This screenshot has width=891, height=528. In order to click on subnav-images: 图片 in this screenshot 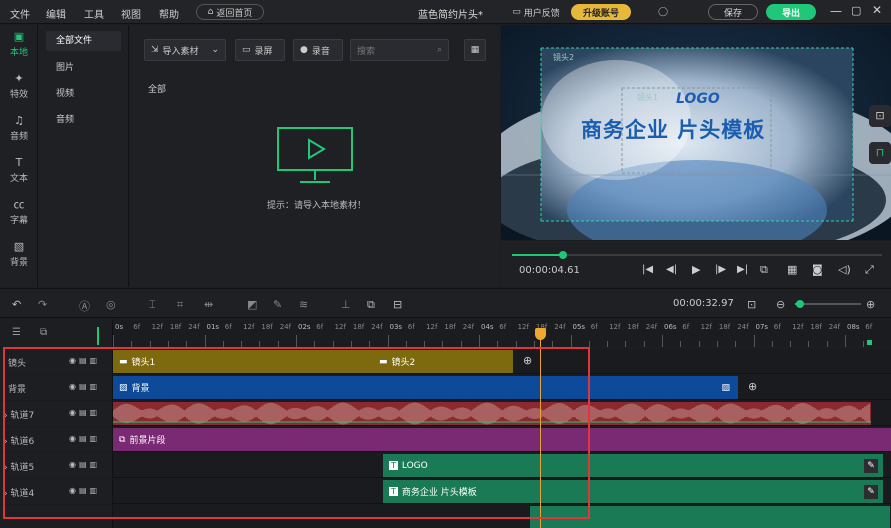, I will do `click(83, 68)`.